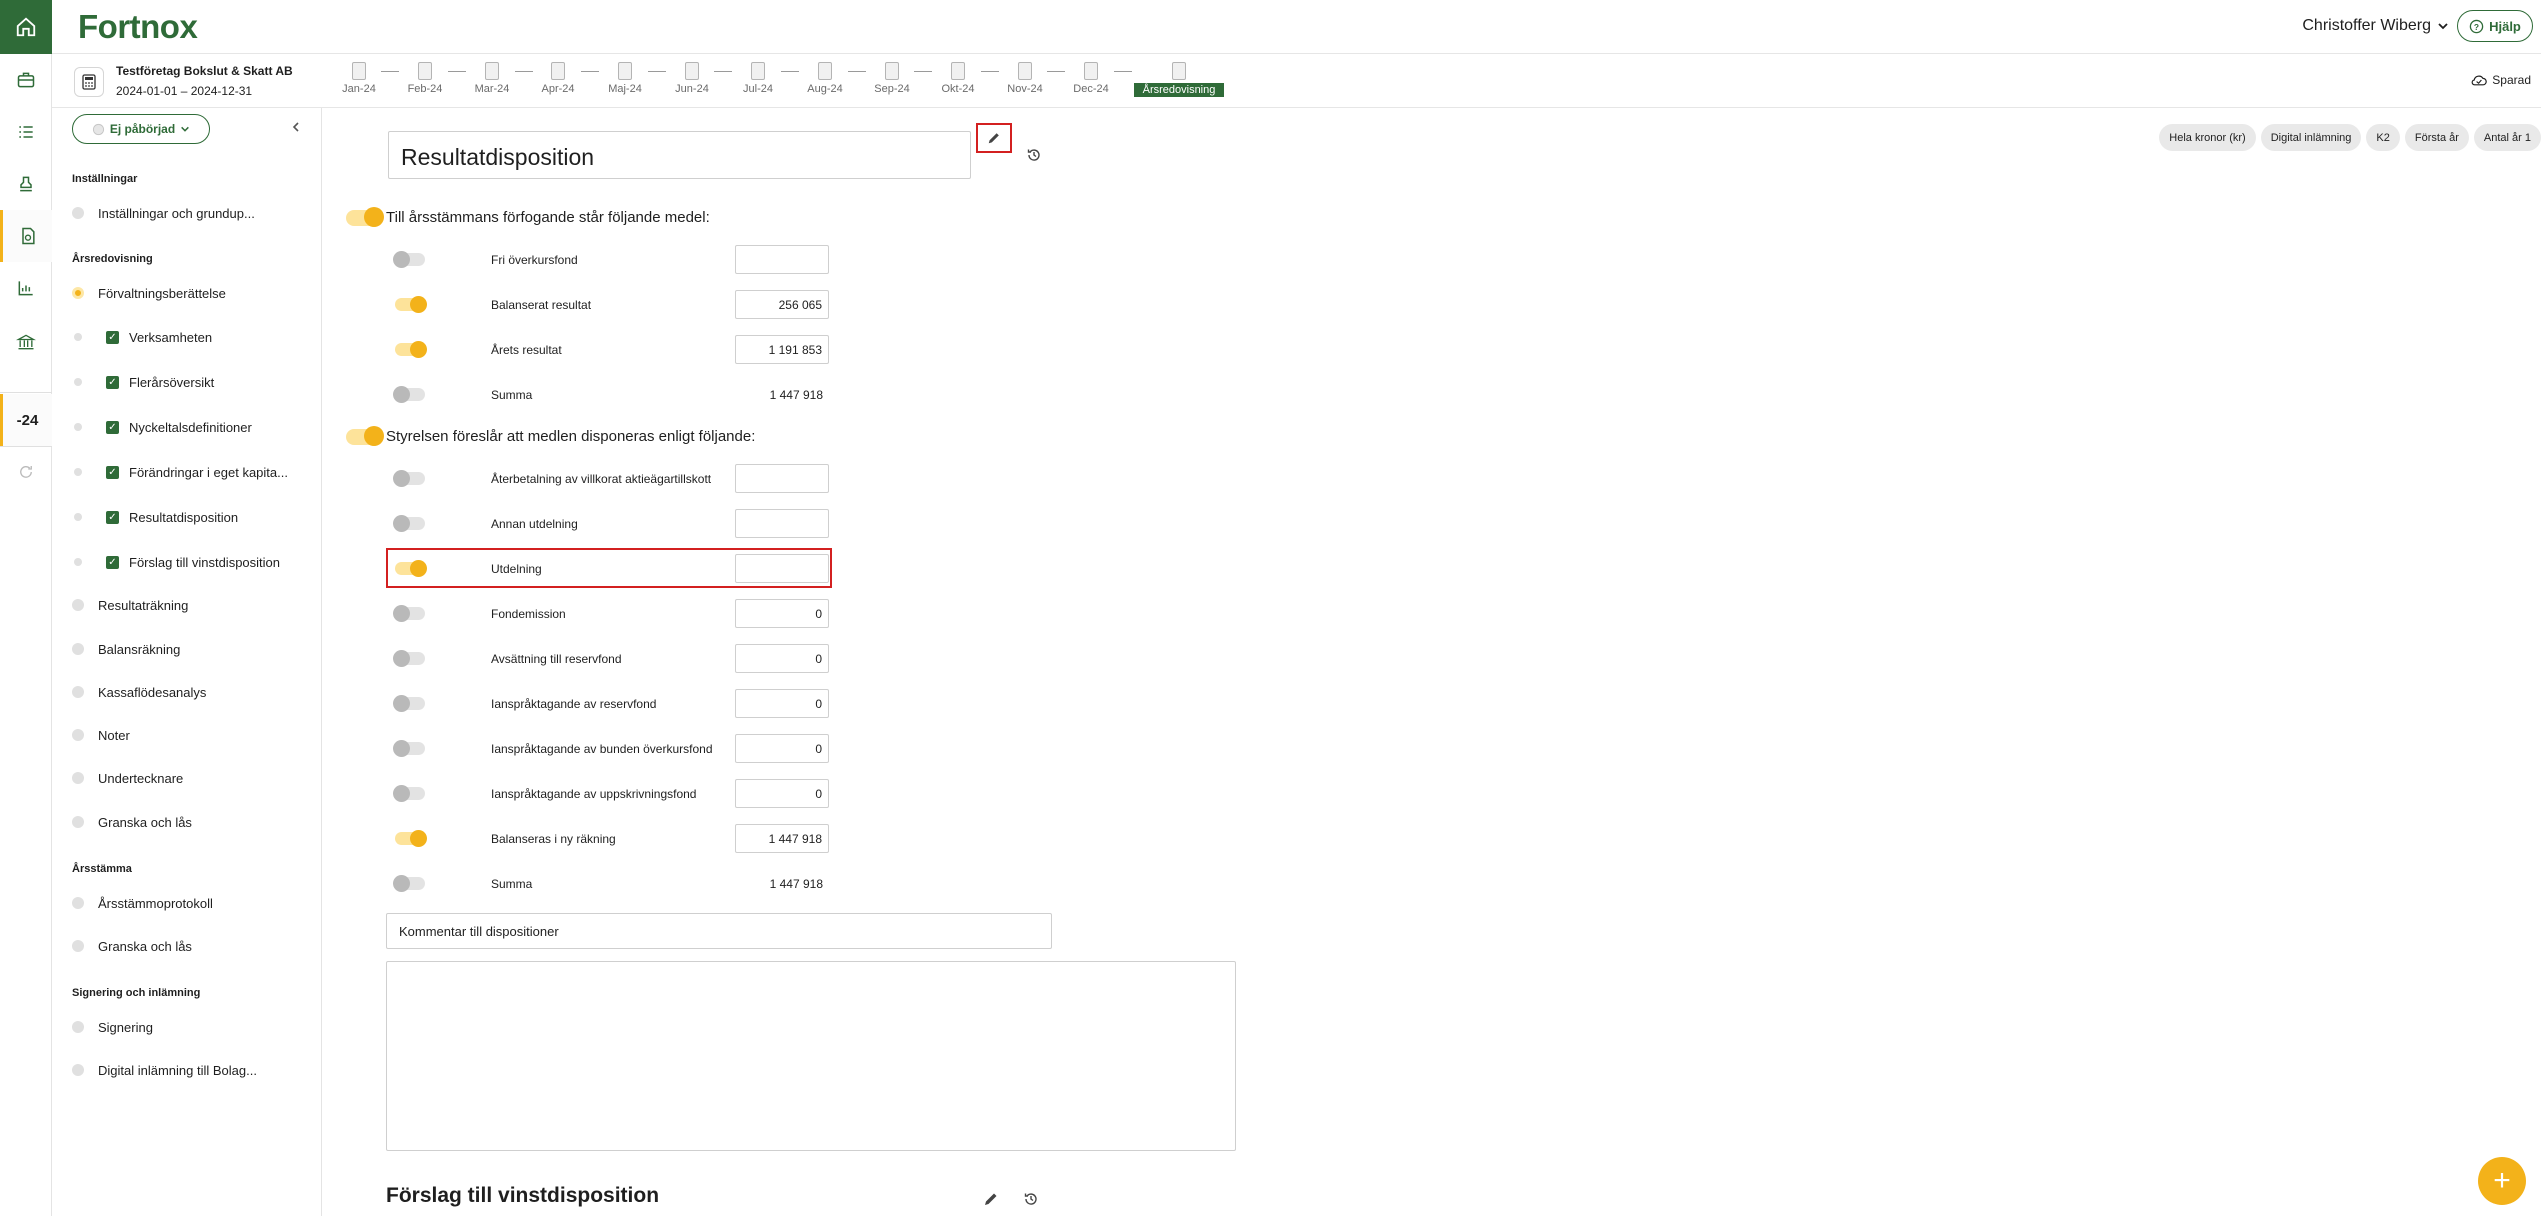 This screenshot has width=2541, height=1216. What do you see at coordinates (2502, 1181) in the screenshot?
I see `add-button: +` at bounding box center [2502, 1181].